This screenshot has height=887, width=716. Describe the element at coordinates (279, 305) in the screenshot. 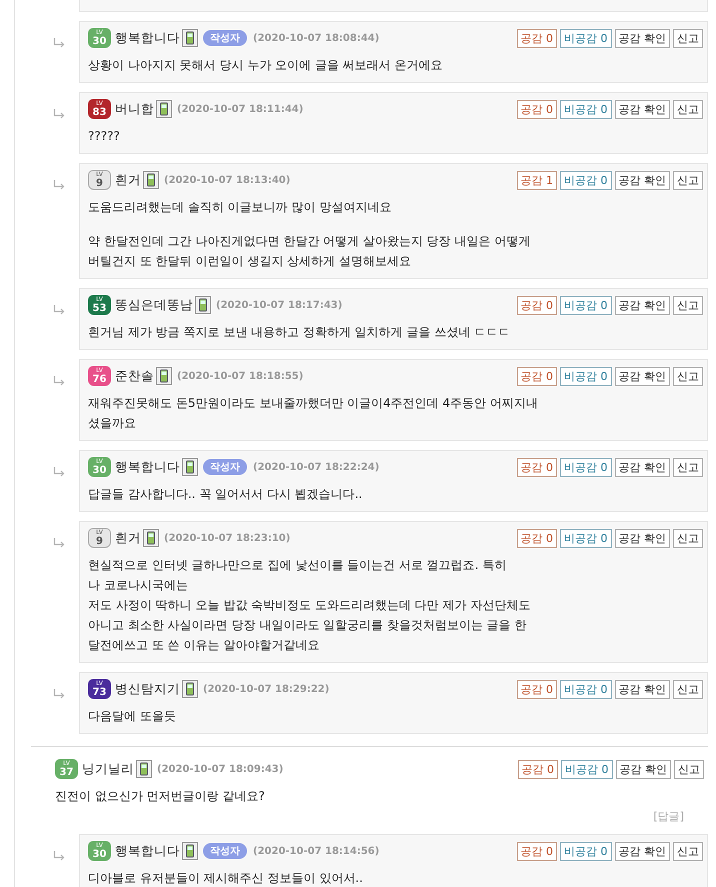

I see `comment-date: (2020-10-07 18:17:43)` at that location.